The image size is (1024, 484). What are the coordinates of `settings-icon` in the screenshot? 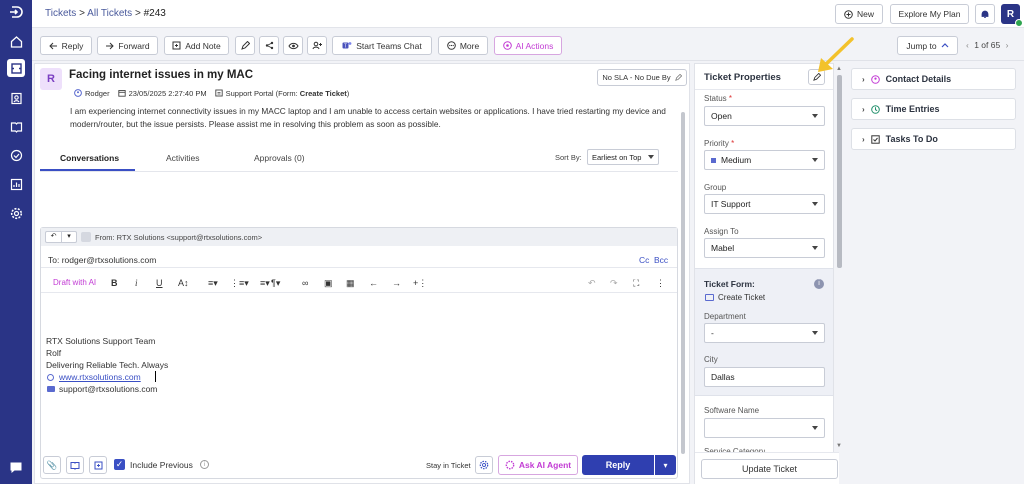 It's located at (16, 213).